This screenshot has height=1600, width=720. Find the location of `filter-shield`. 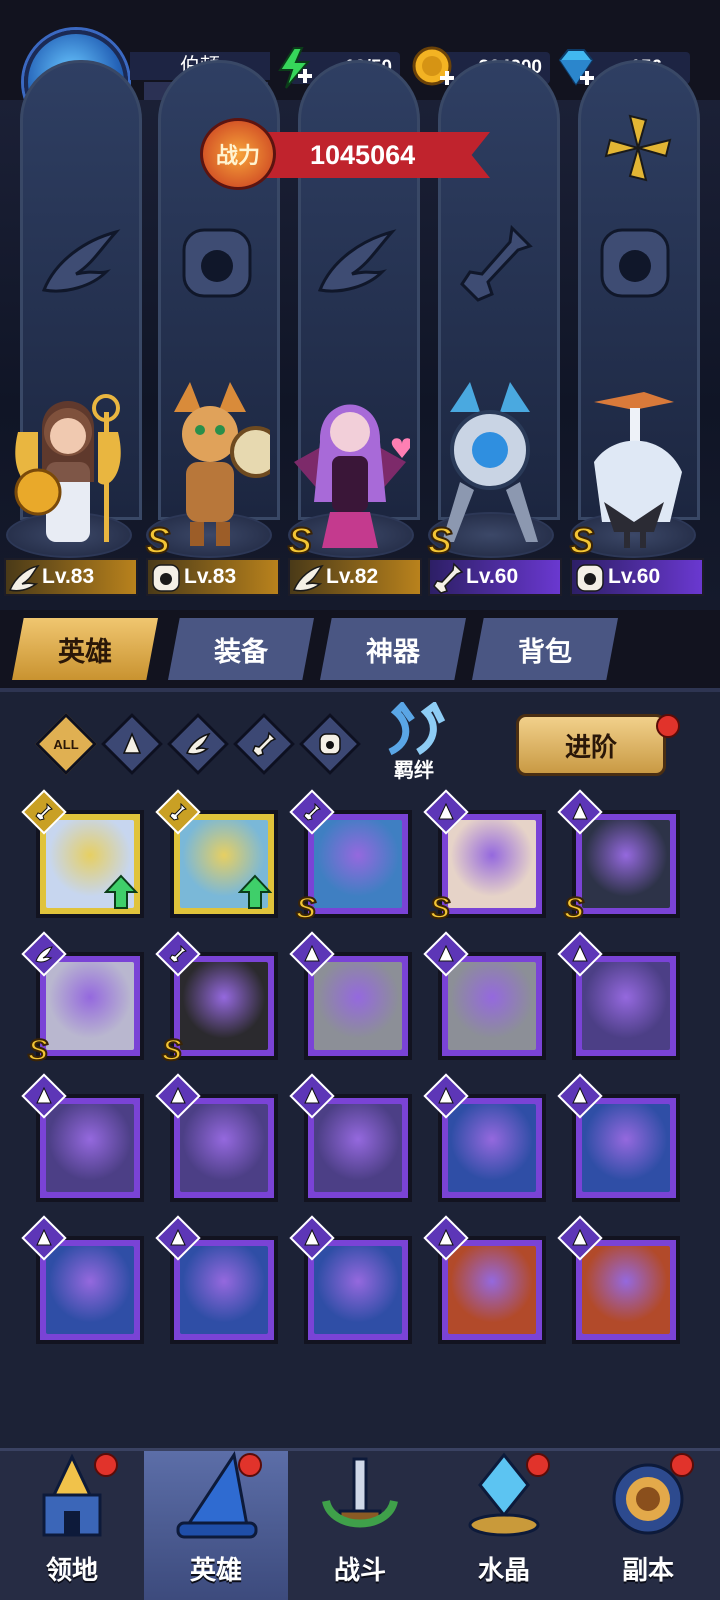

filter-shield is located at coordinates (330, 744).